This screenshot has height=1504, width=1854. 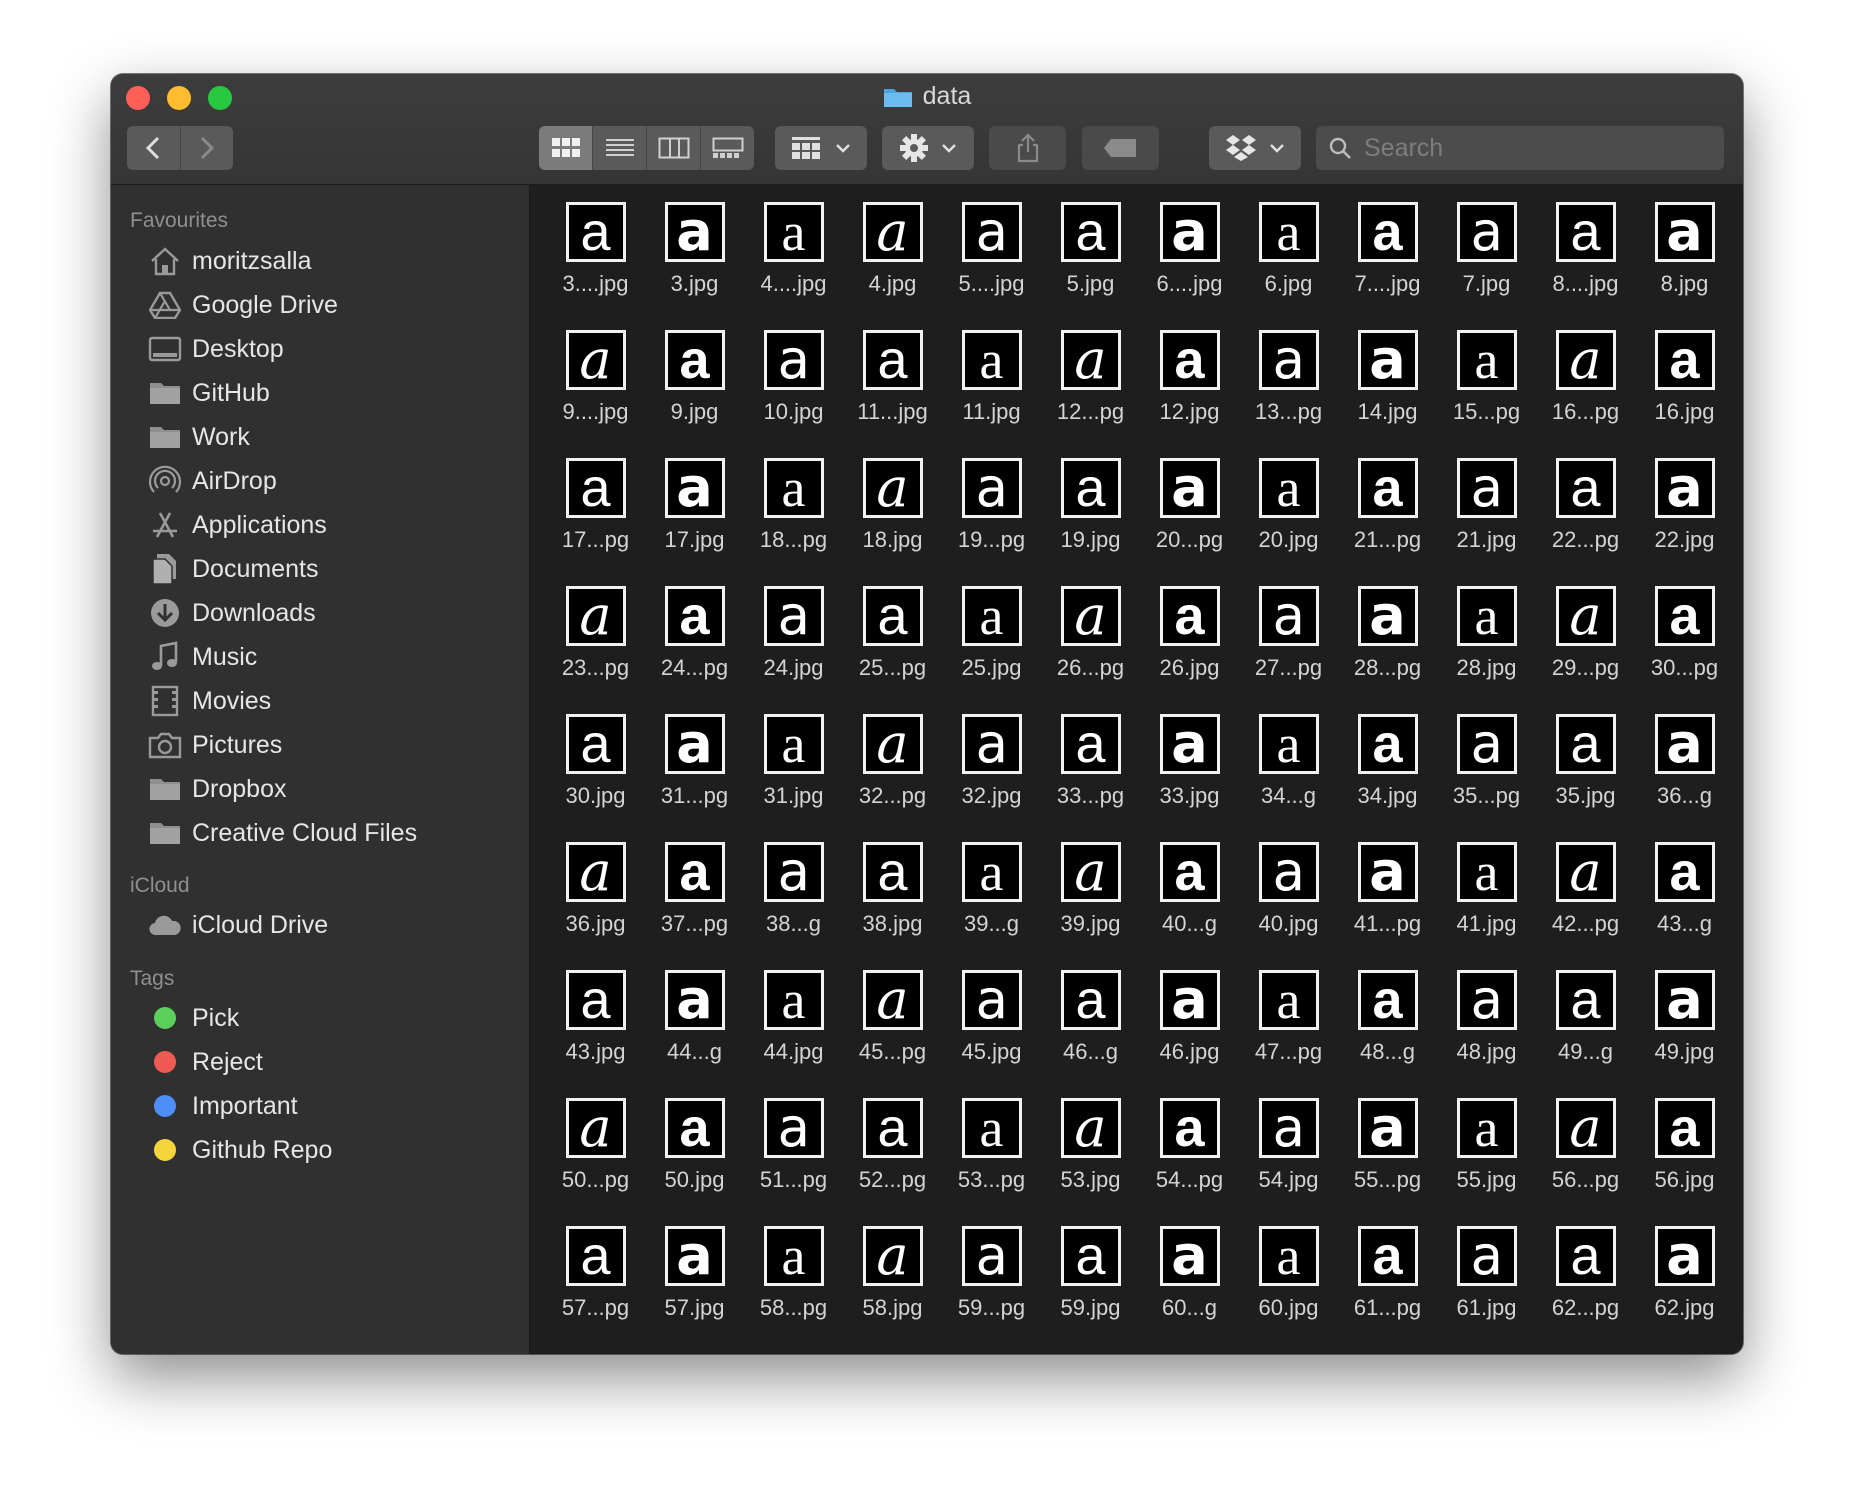 What do you see at coordinates (1486, 1290) in the screenshot?
I see `file-item: a 61.jpg` at bounding box center [1486, 1290].